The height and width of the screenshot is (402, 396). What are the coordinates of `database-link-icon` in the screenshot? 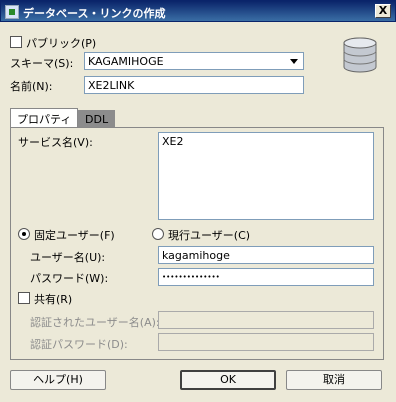 It's located at (12, 12).